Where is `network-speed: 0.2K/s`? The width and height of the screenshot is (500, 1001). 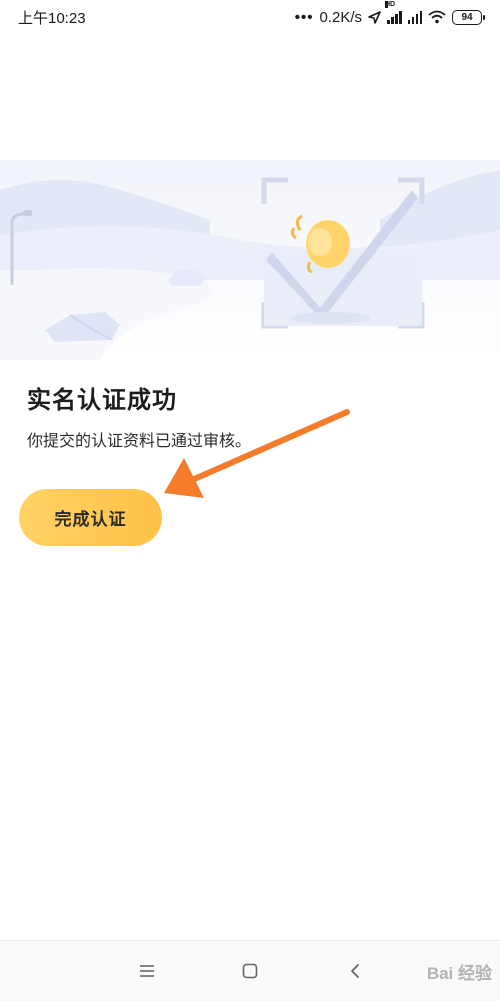 network-speed: 0.2K/s is located at coordinates (340, 17).